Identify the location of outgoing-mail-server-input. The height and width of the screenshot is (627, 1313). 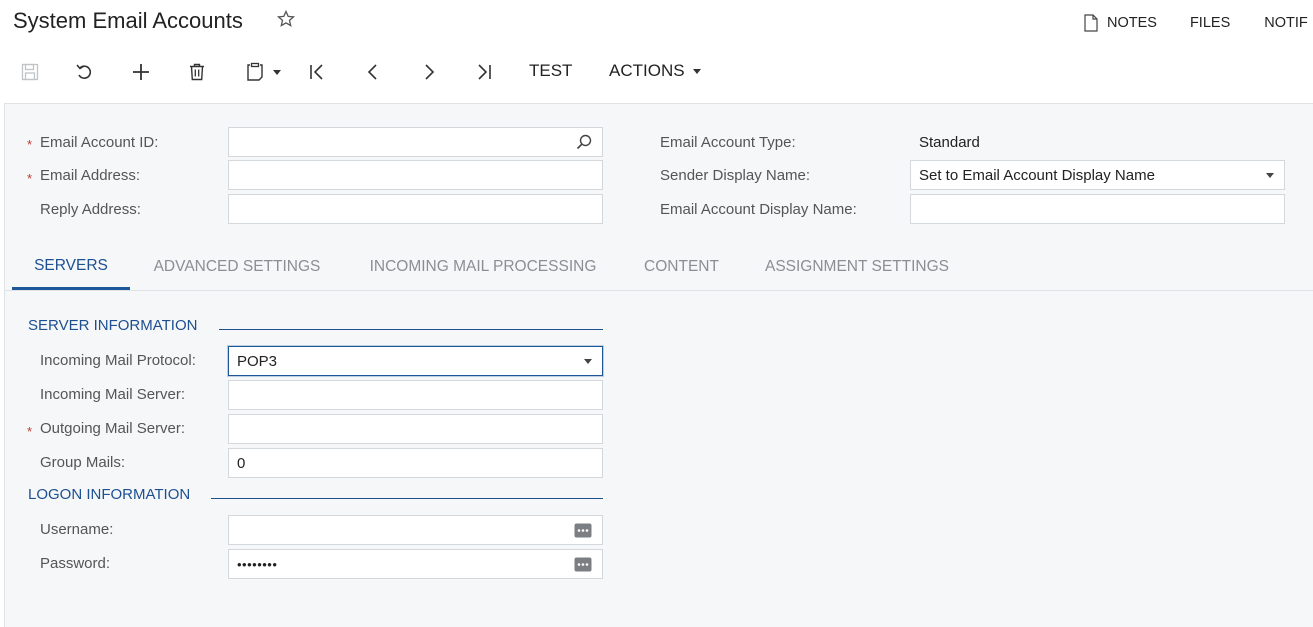
(415, 429).